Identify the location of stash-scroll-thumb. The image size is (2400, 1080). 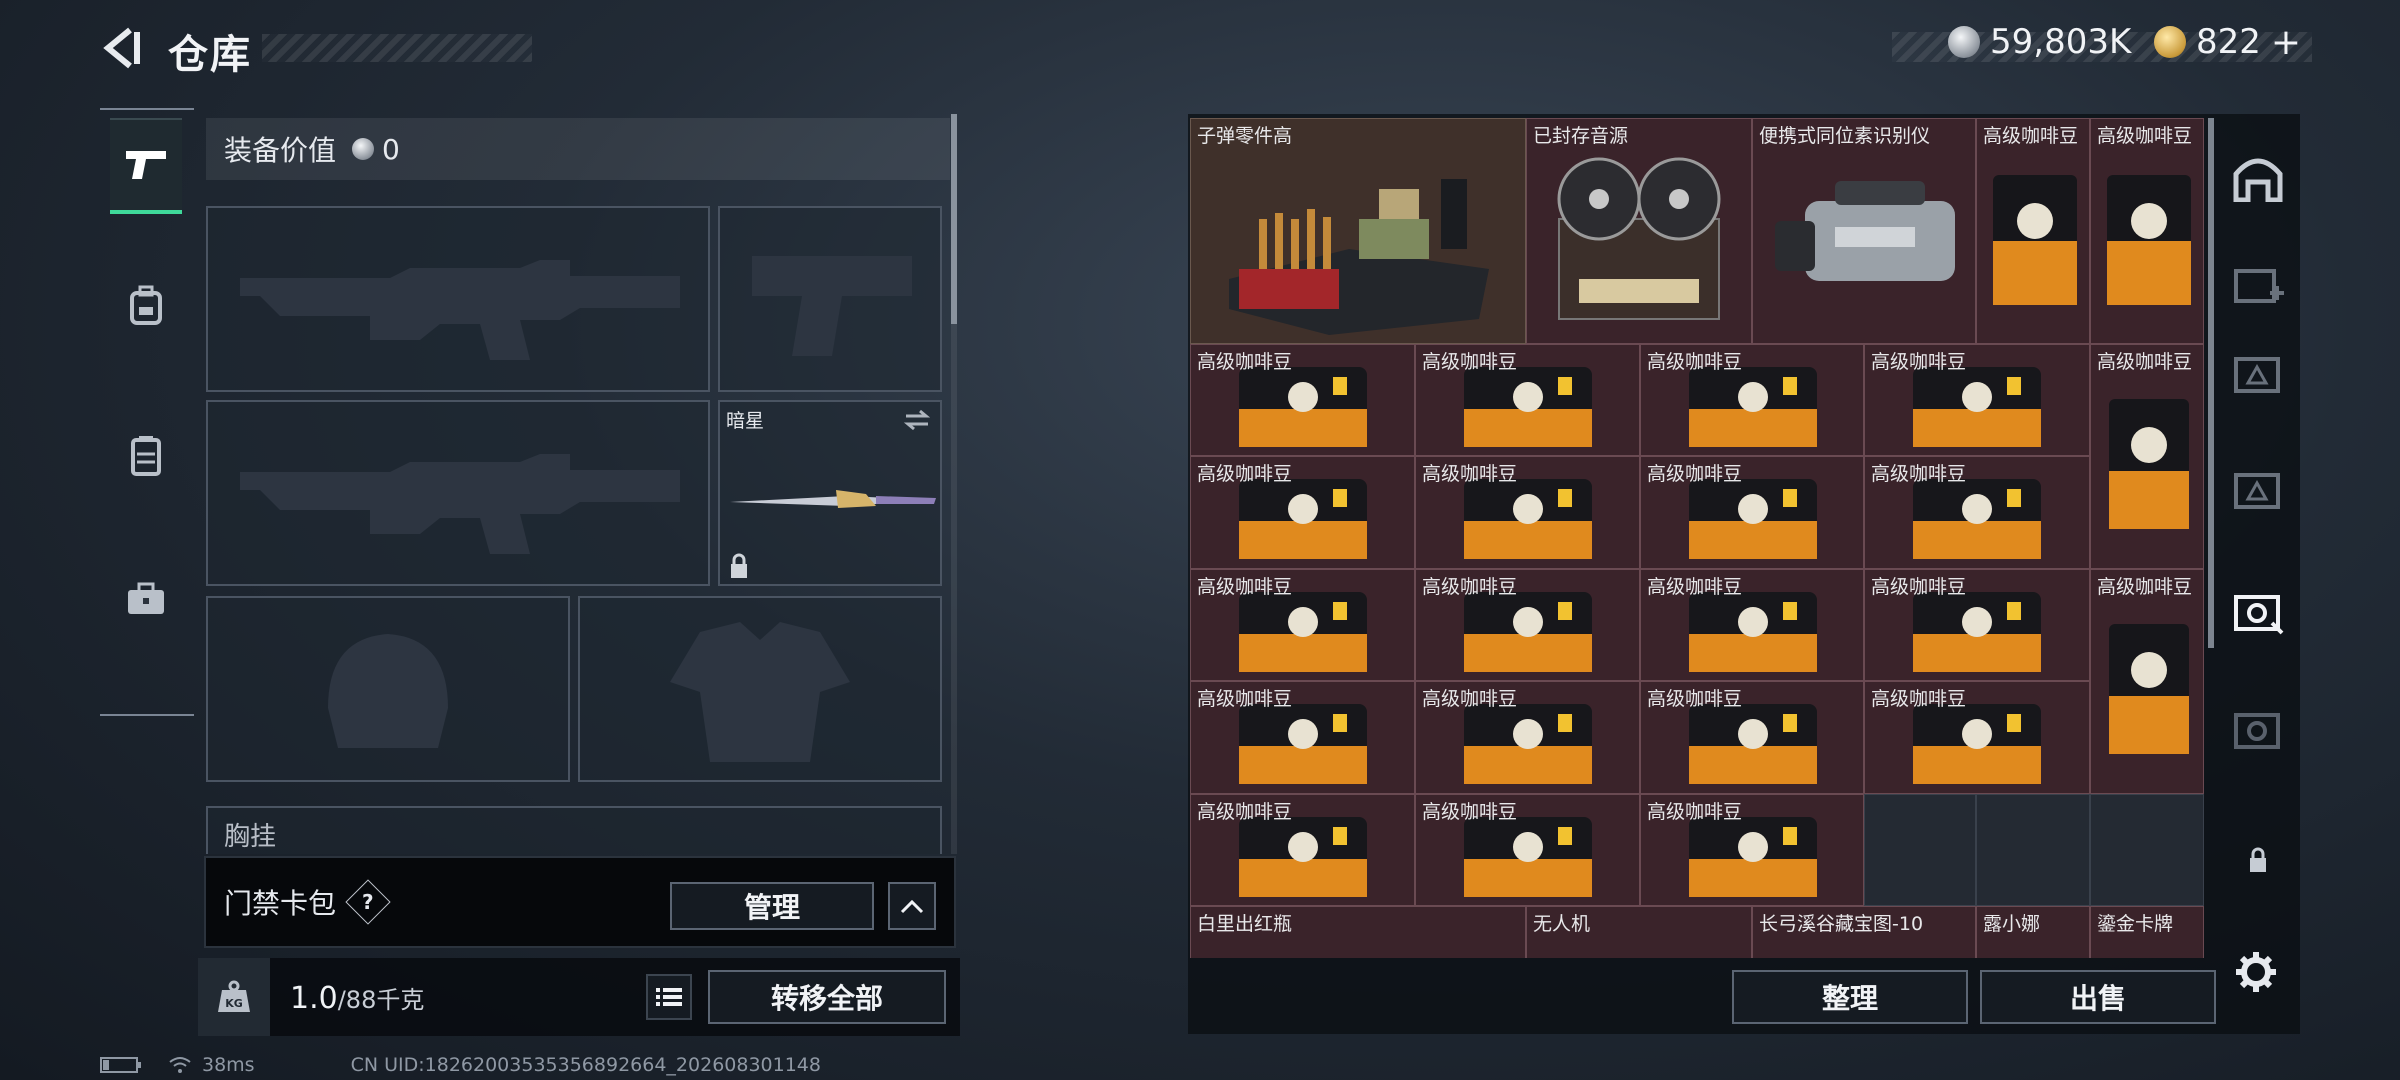
(2211, 383).